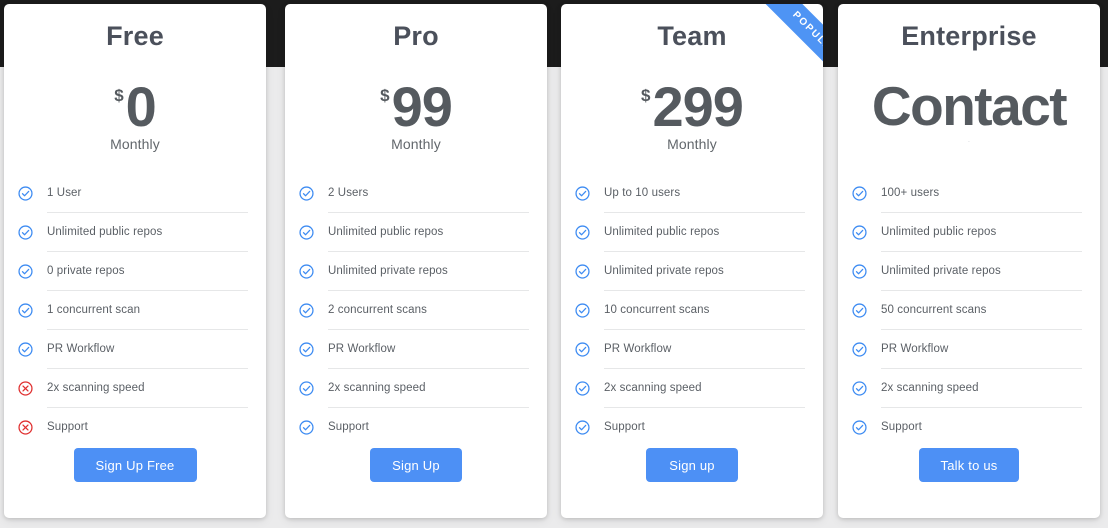 The image size is (1108, 528). What do you see at coordinates (135, 36) in the screenshot?
I see `plan-title-free: Free` at bounding box center [135, 36].